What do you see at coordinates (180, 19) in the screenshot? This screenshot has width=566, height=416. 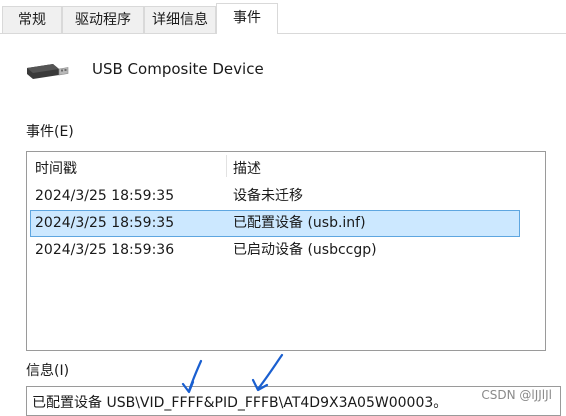 I see `tab-details: 详细信息` at bounding box center [180, 19].